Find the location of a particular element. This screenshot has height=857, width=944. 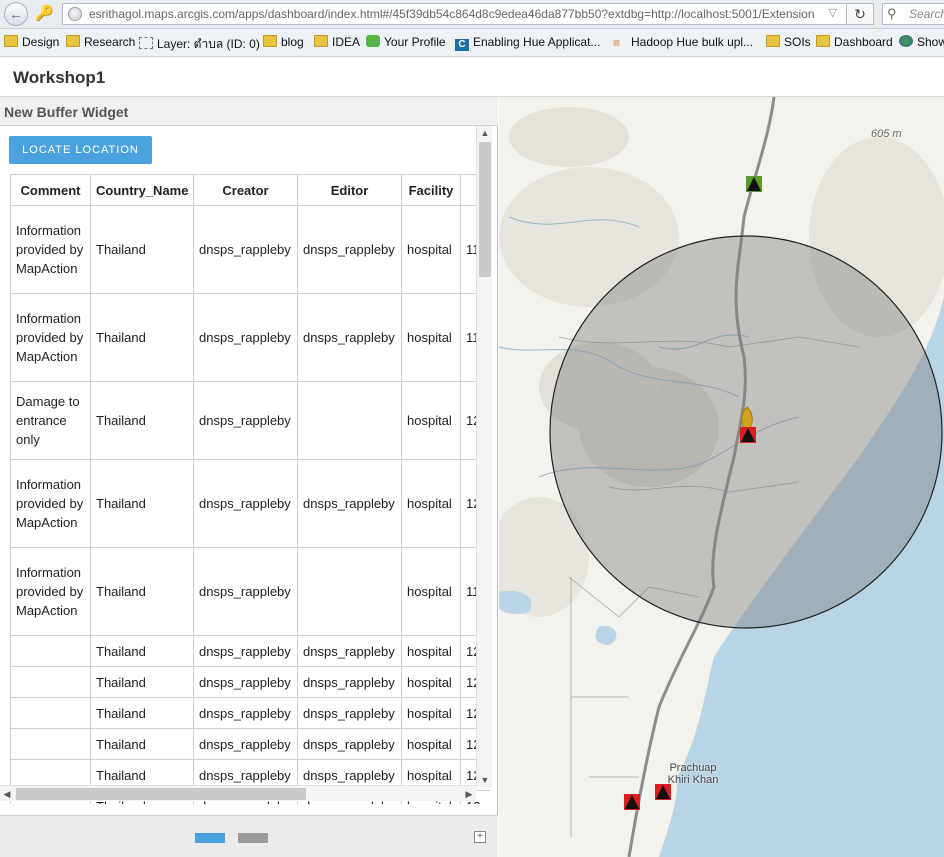

bookmark-sois: SOIs is located at coordinates (788, 43).